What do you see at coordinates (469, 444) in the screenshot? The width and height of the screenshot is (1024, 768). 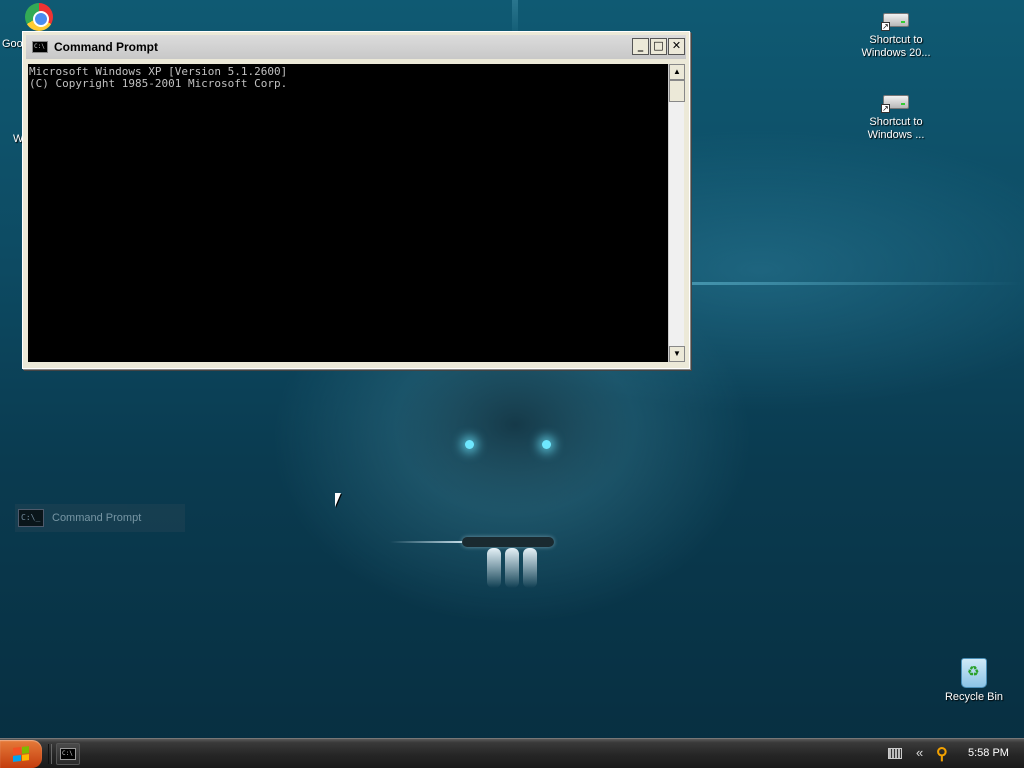 I see `wallpaper-creature-eye-left` at bounding box center [469, 444].